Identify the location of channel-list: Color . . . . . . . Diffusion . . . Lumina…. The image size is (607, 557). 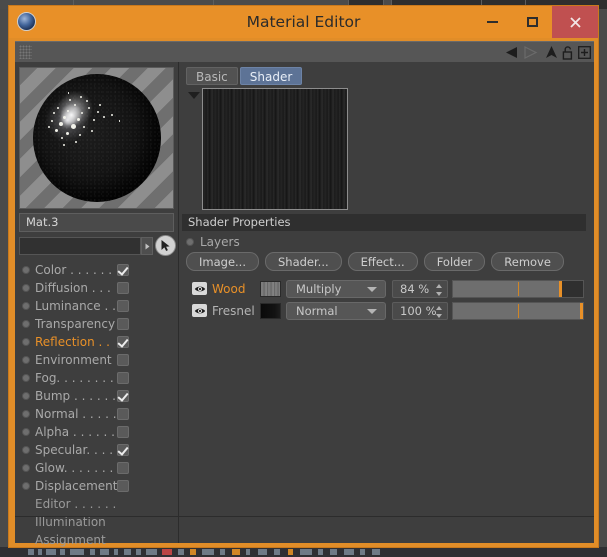
(97, 405).